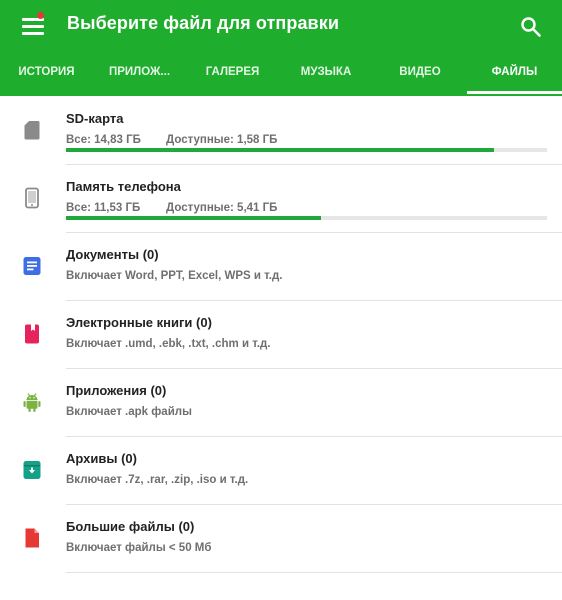 The height and width of the screenshot is (600, 562). I want to click on divider, so click(314, 572).